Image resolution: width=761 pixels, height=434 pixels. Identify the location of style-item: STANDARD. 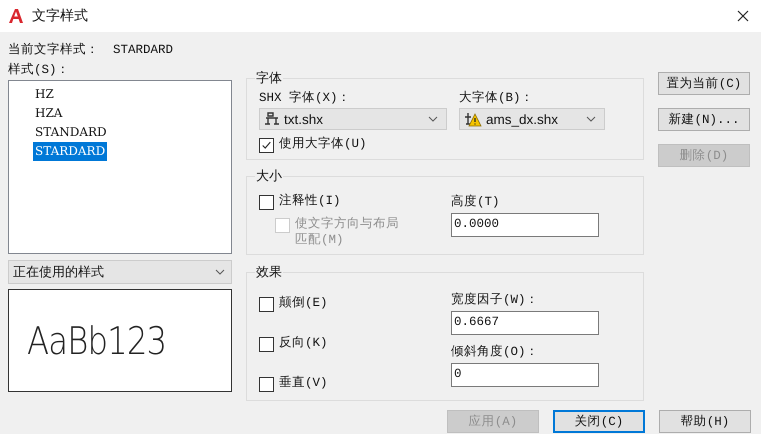
(71, 132).